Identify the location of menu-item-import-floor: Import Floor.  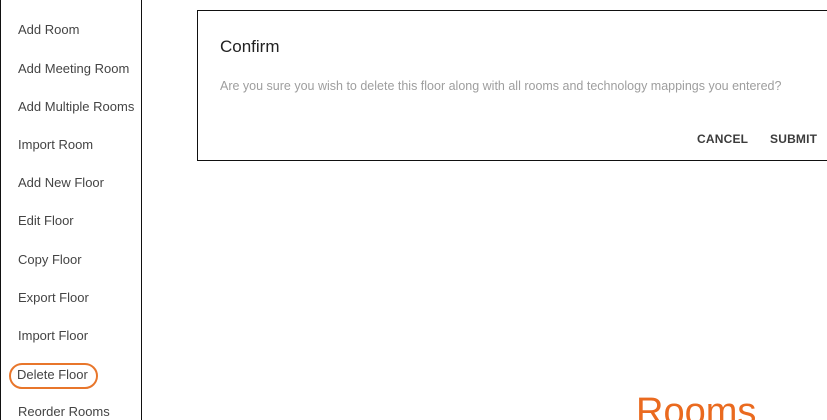
(53, 336).